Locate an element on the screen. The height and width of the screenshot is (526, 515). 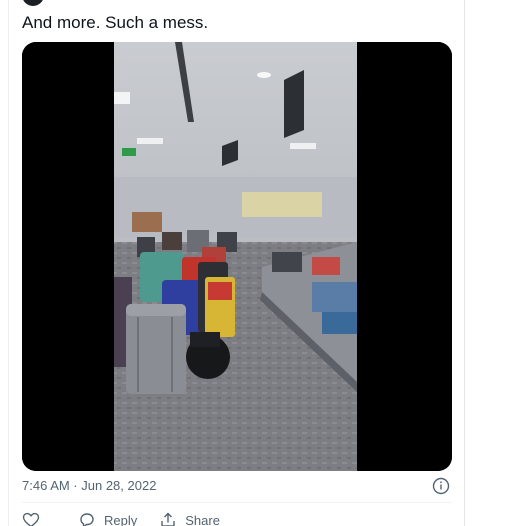
left-border is located at coordinates (8, 263).